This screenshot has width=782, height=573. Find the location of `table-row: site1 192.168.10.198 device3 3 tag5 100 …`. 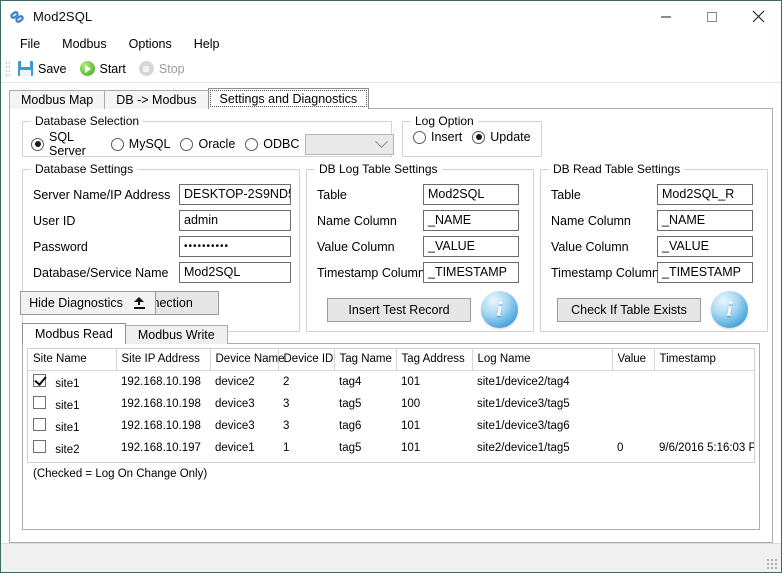

table-row: site1 192.168.10.198 device3 3 tag5 100 … is located at coordinates (391, 404).